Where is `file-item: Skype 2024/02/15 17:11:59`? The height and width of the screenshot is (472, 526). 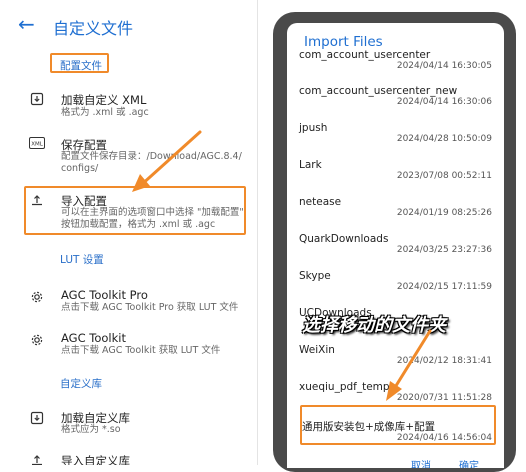
file-item: Skype 2024/02/15 17:11:59 is located at coordinates (395, 282).